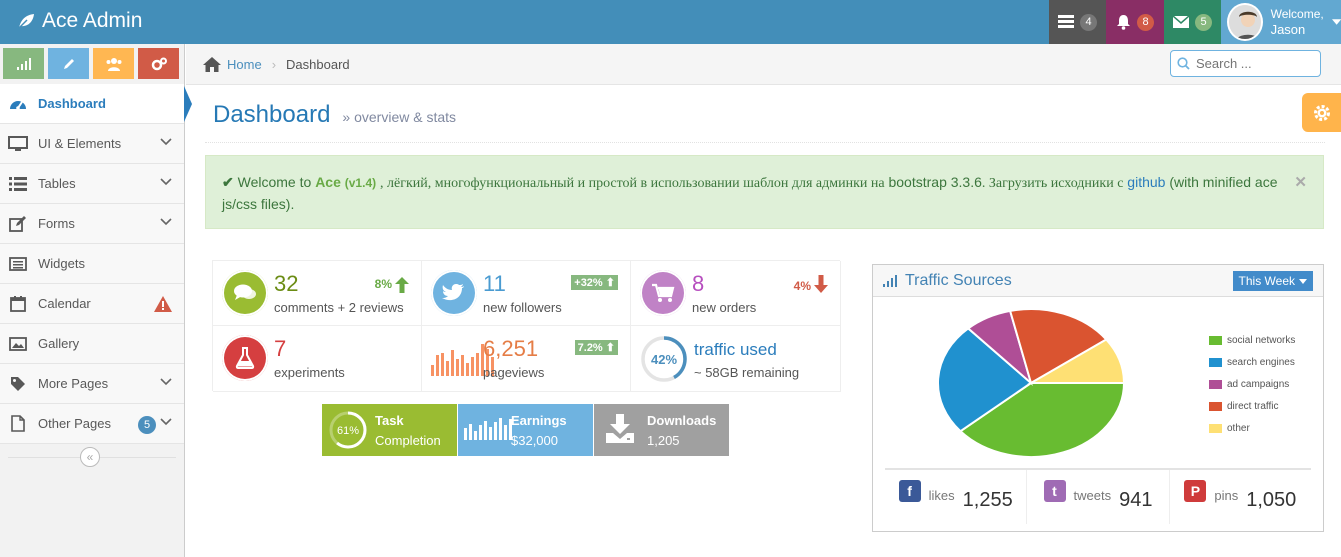 The width and height of the screenshot is (1341, 557). I want to click on flask-icon, so click(245, 358).